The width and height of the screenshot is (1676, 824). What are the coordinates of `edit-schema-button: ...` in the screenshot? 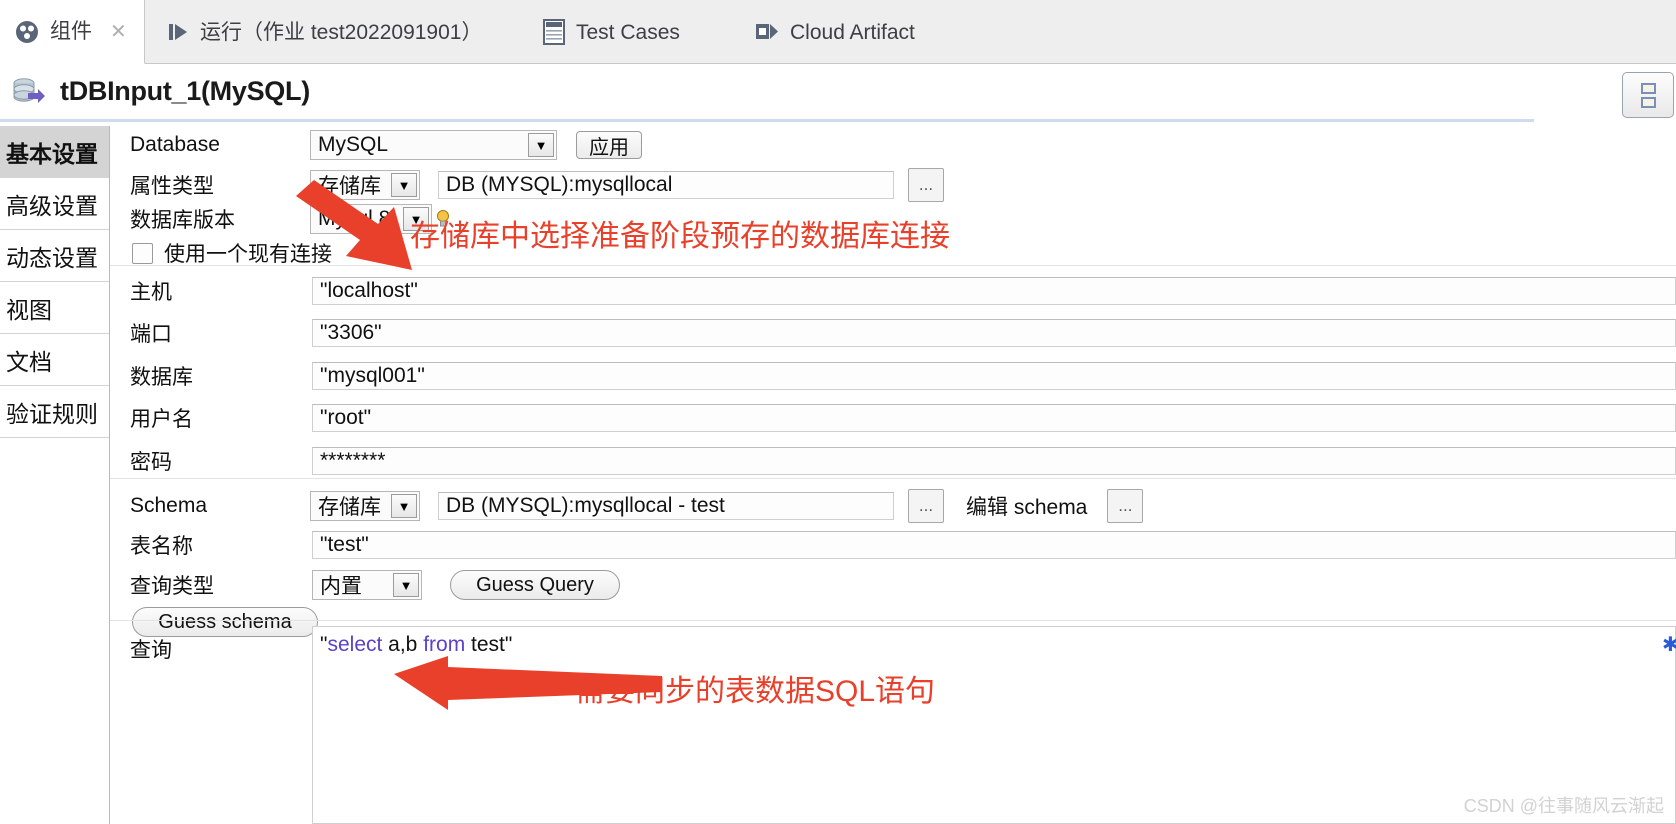 It's located at (1125, 506).